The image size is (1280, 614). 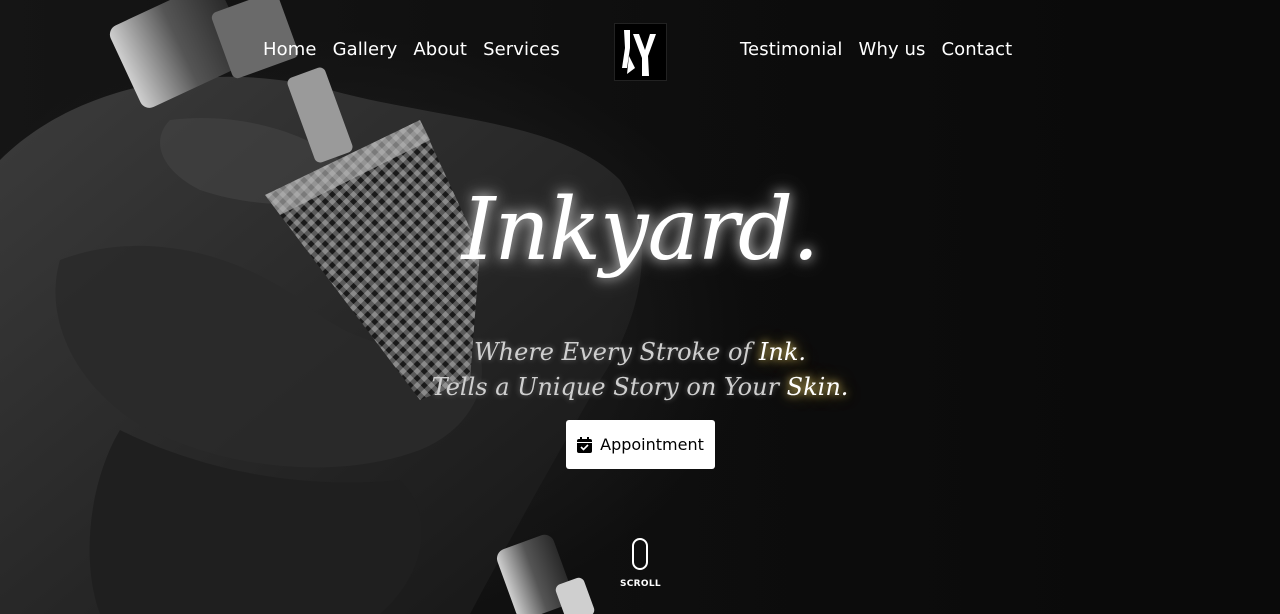 What do you see at coordinates (791, 49) in the screenshot?
I see `nav-link-testimonial: Testimonial` at bounding box center [791, 49].